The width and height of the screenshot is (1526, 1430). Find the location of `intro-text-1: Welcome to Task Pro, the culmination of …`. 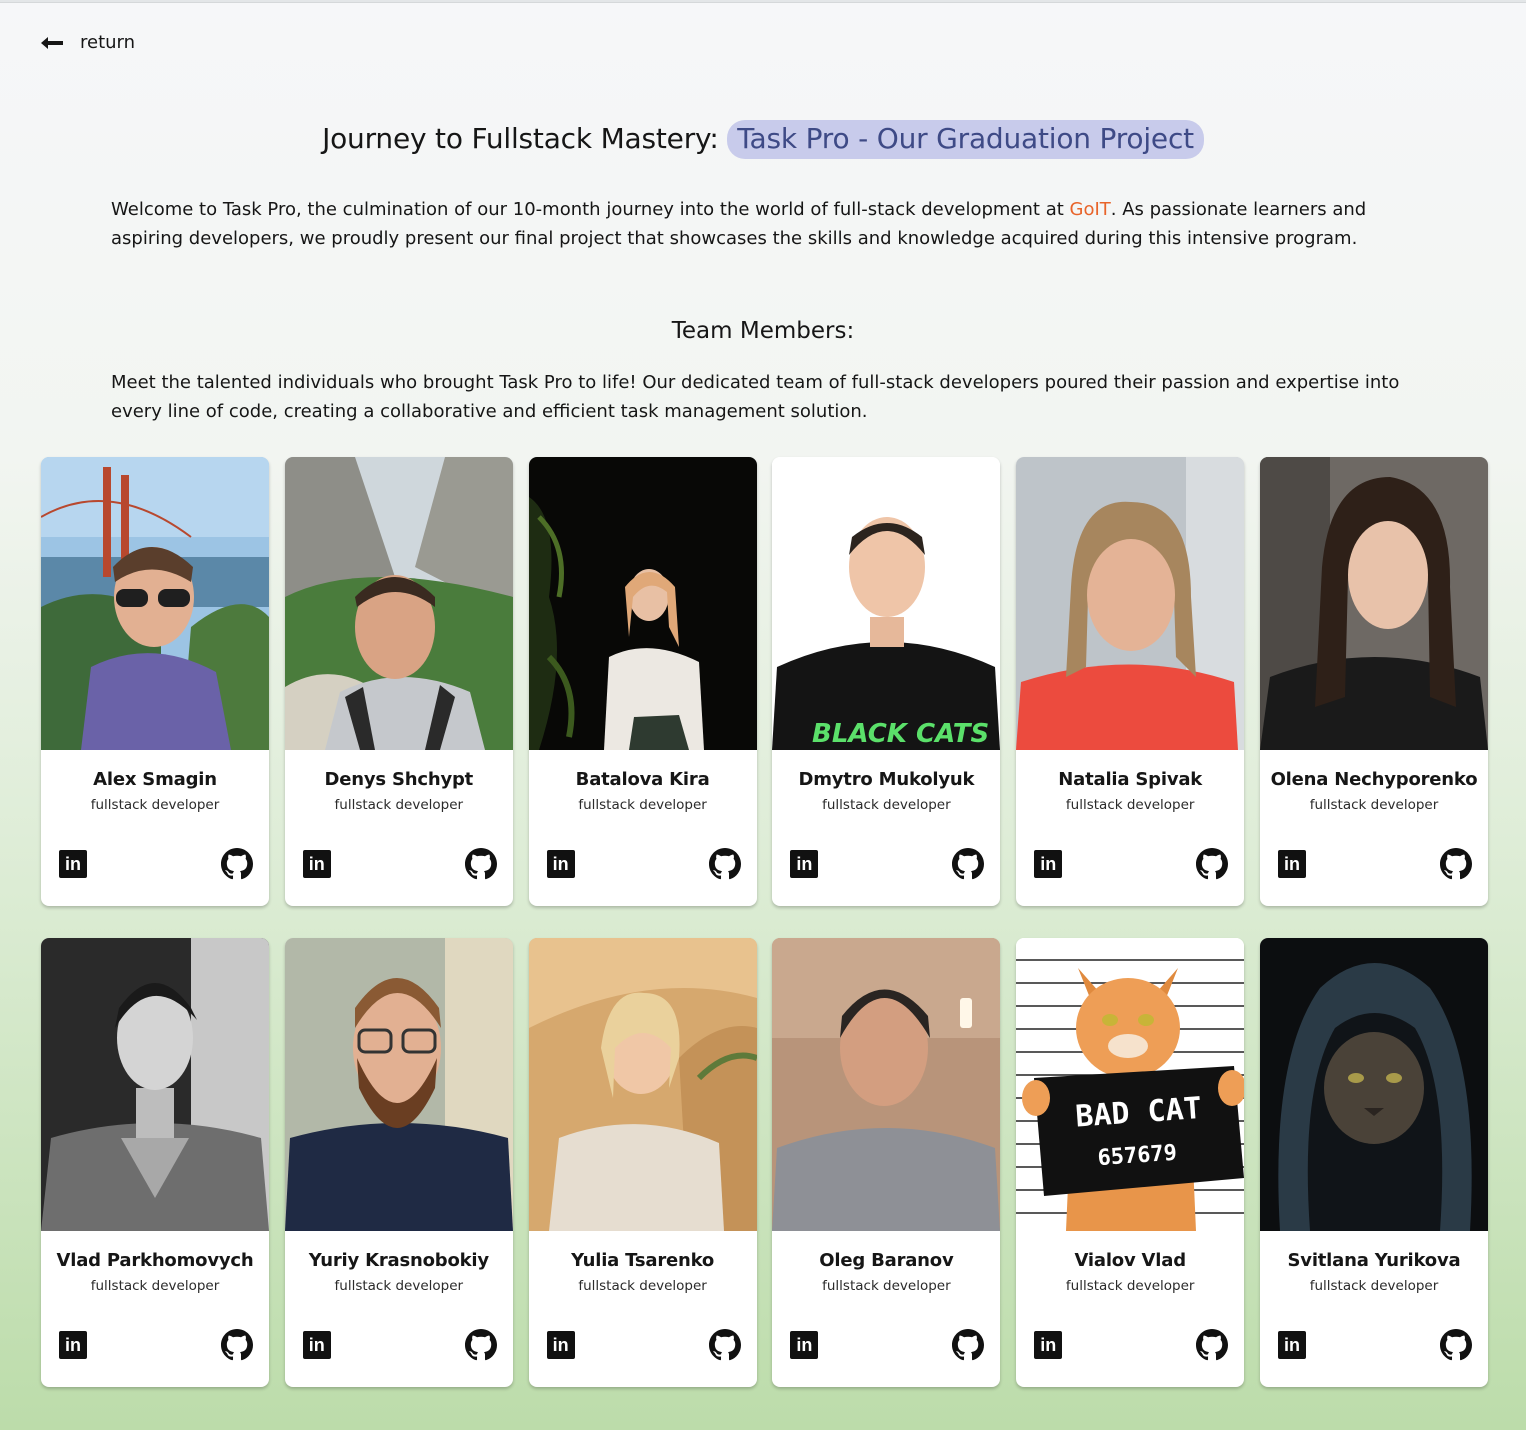

intro-text-1: Welcome to Task Pro, the culmination of … is located at coordinates (590, 209).